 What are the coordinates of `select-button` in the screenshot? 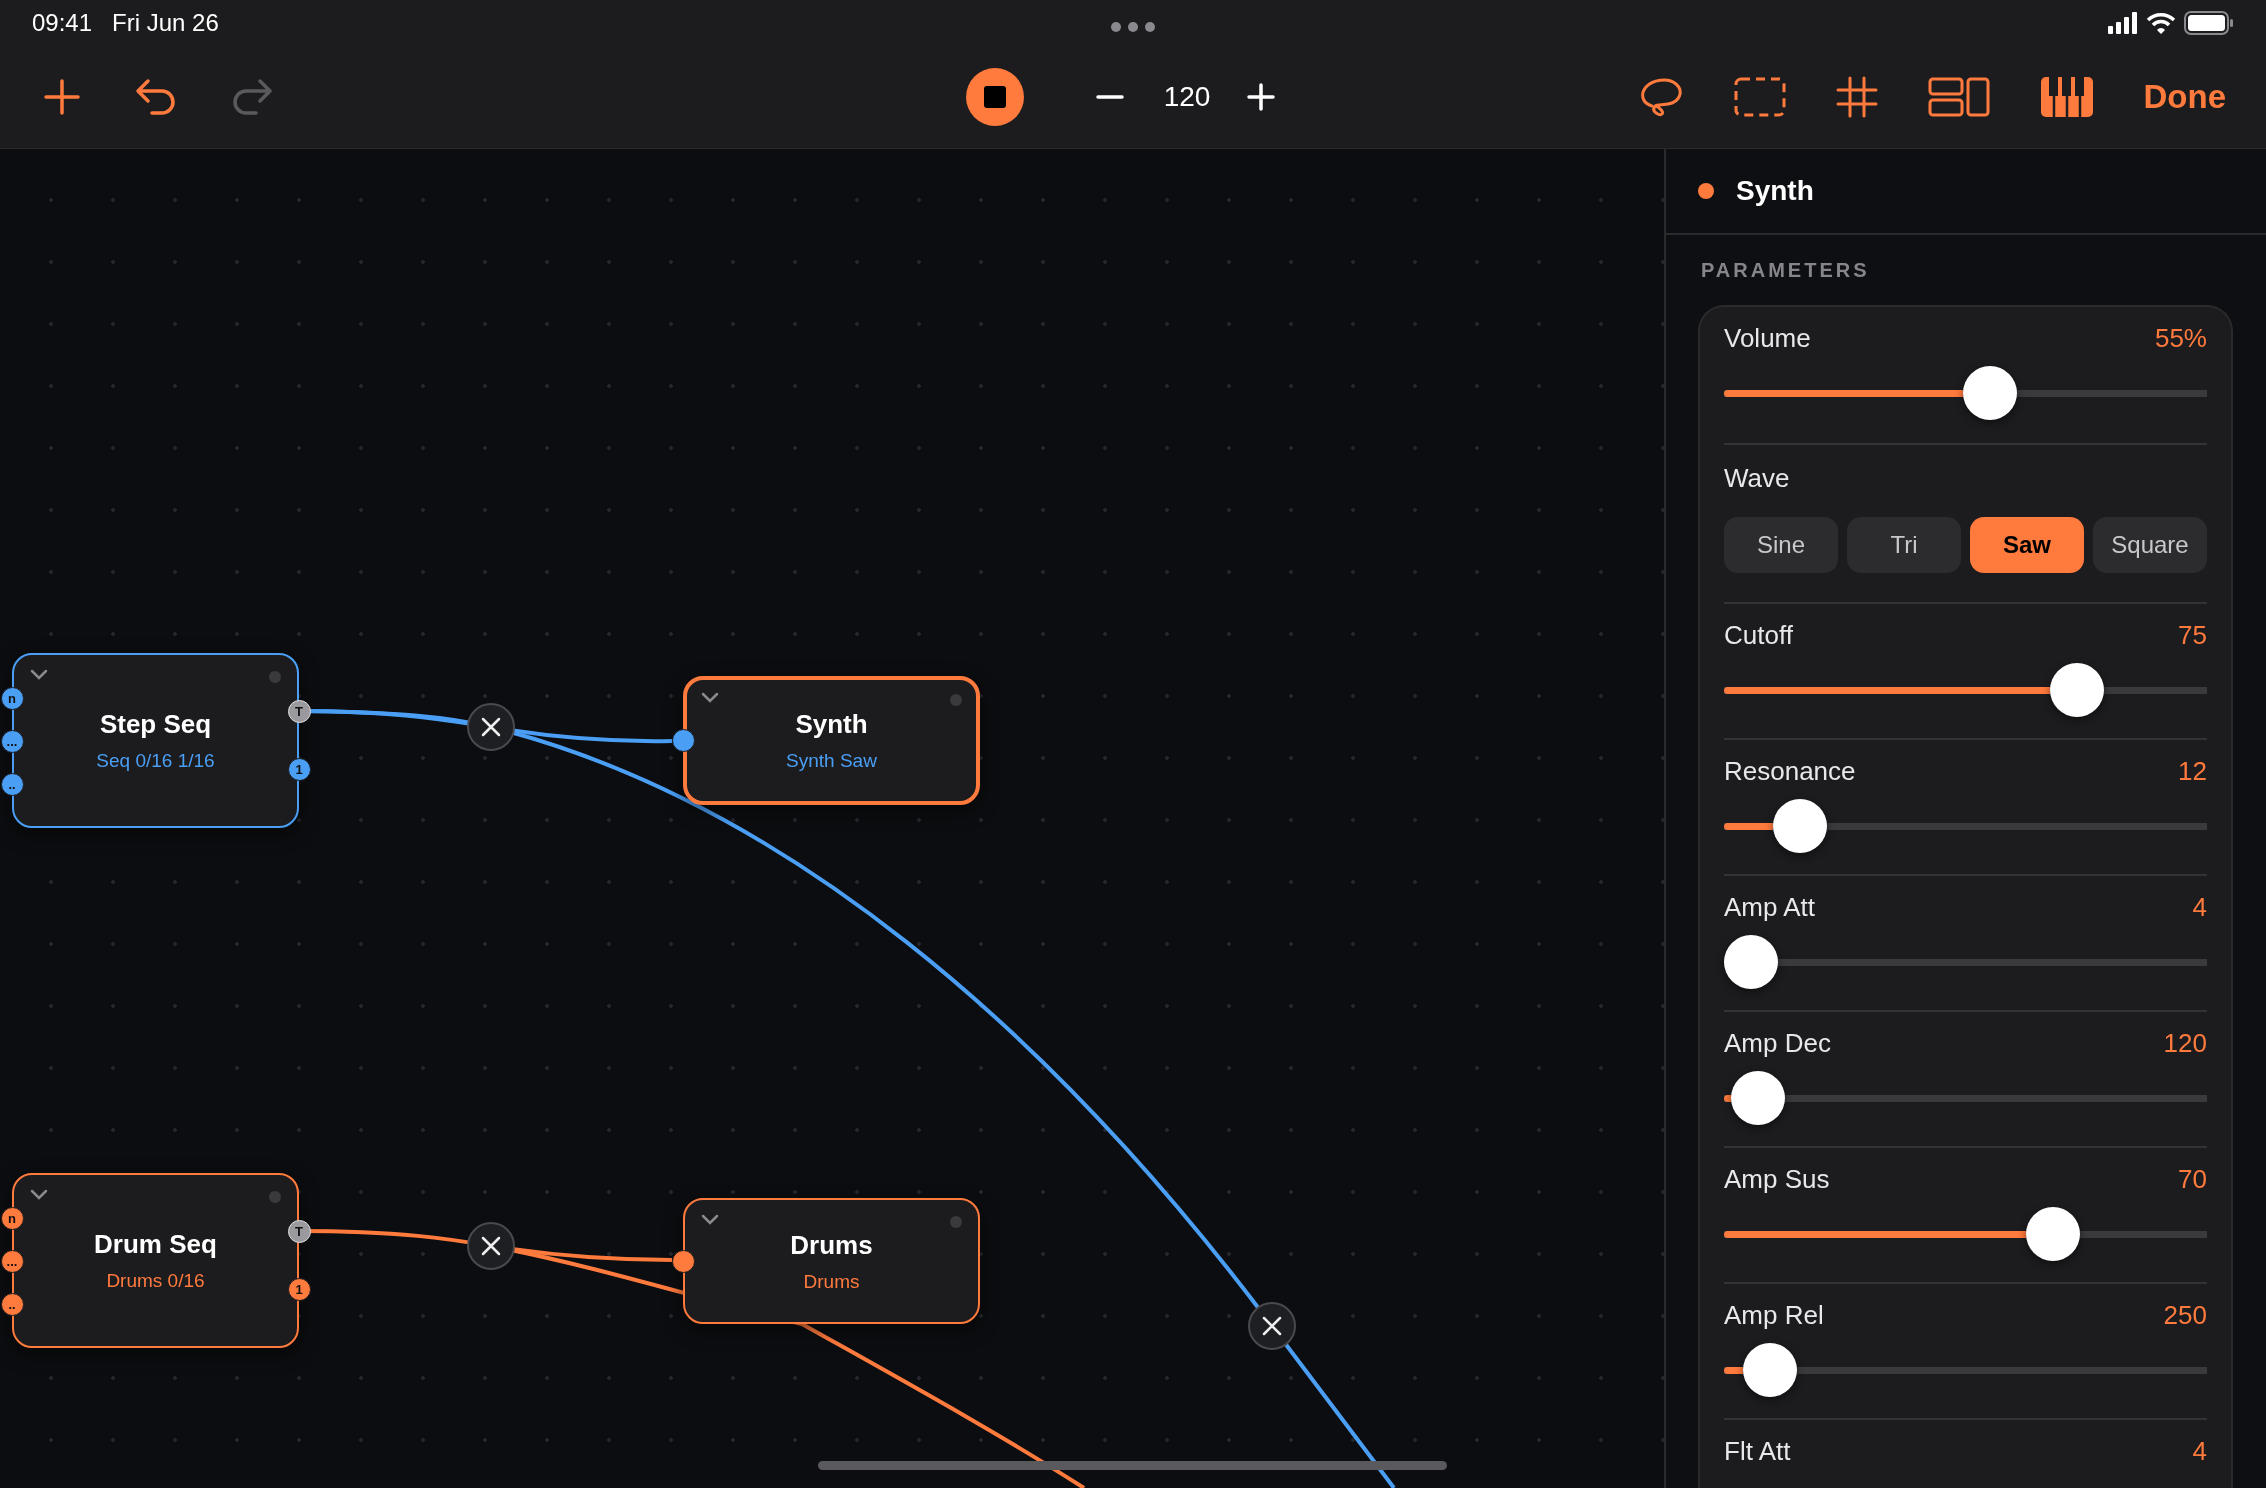 It's located at (1759, 97).